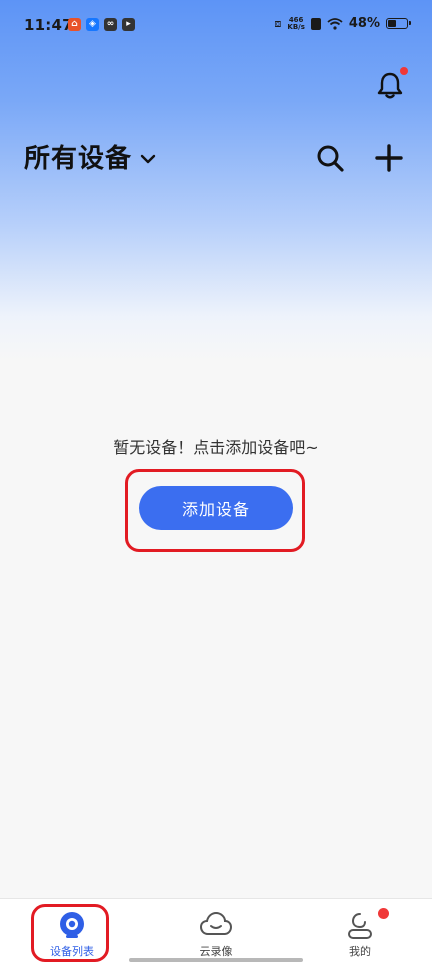 The height and width of the screenshot is (965, 432). Describe the element at coordinates (278, 23) in the screenshot. I see `vibrate-icon: ⧈` at that location.